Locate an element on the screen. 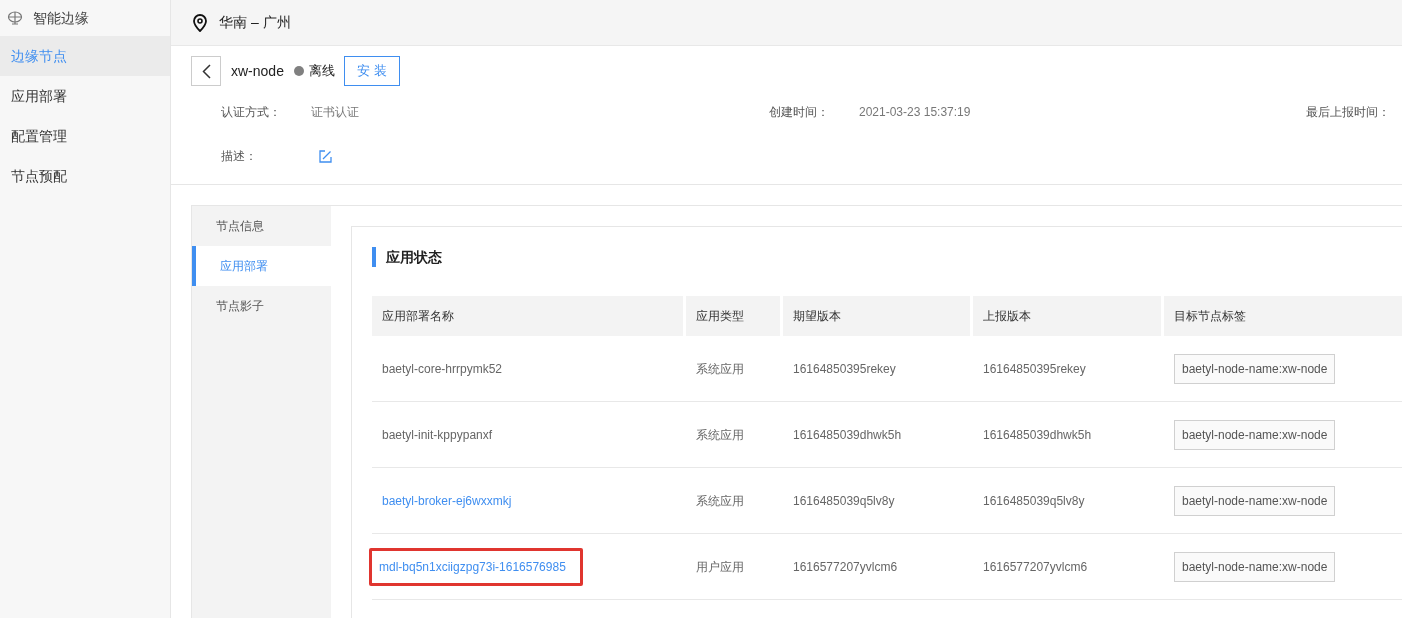 The image size is (1402, 618). node-name: xw-node is located at coordinates (257, 71).